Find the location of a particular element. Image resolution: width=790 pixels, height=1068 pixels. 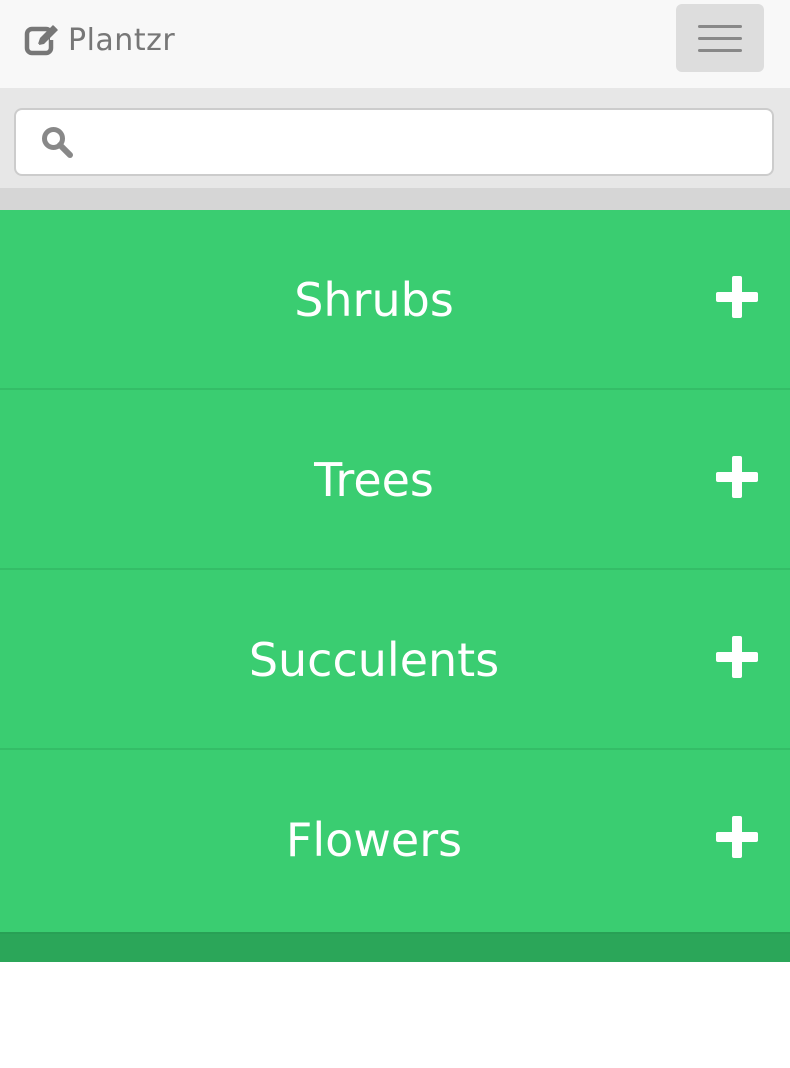

footer-bar is located at coordinates (395, 947).